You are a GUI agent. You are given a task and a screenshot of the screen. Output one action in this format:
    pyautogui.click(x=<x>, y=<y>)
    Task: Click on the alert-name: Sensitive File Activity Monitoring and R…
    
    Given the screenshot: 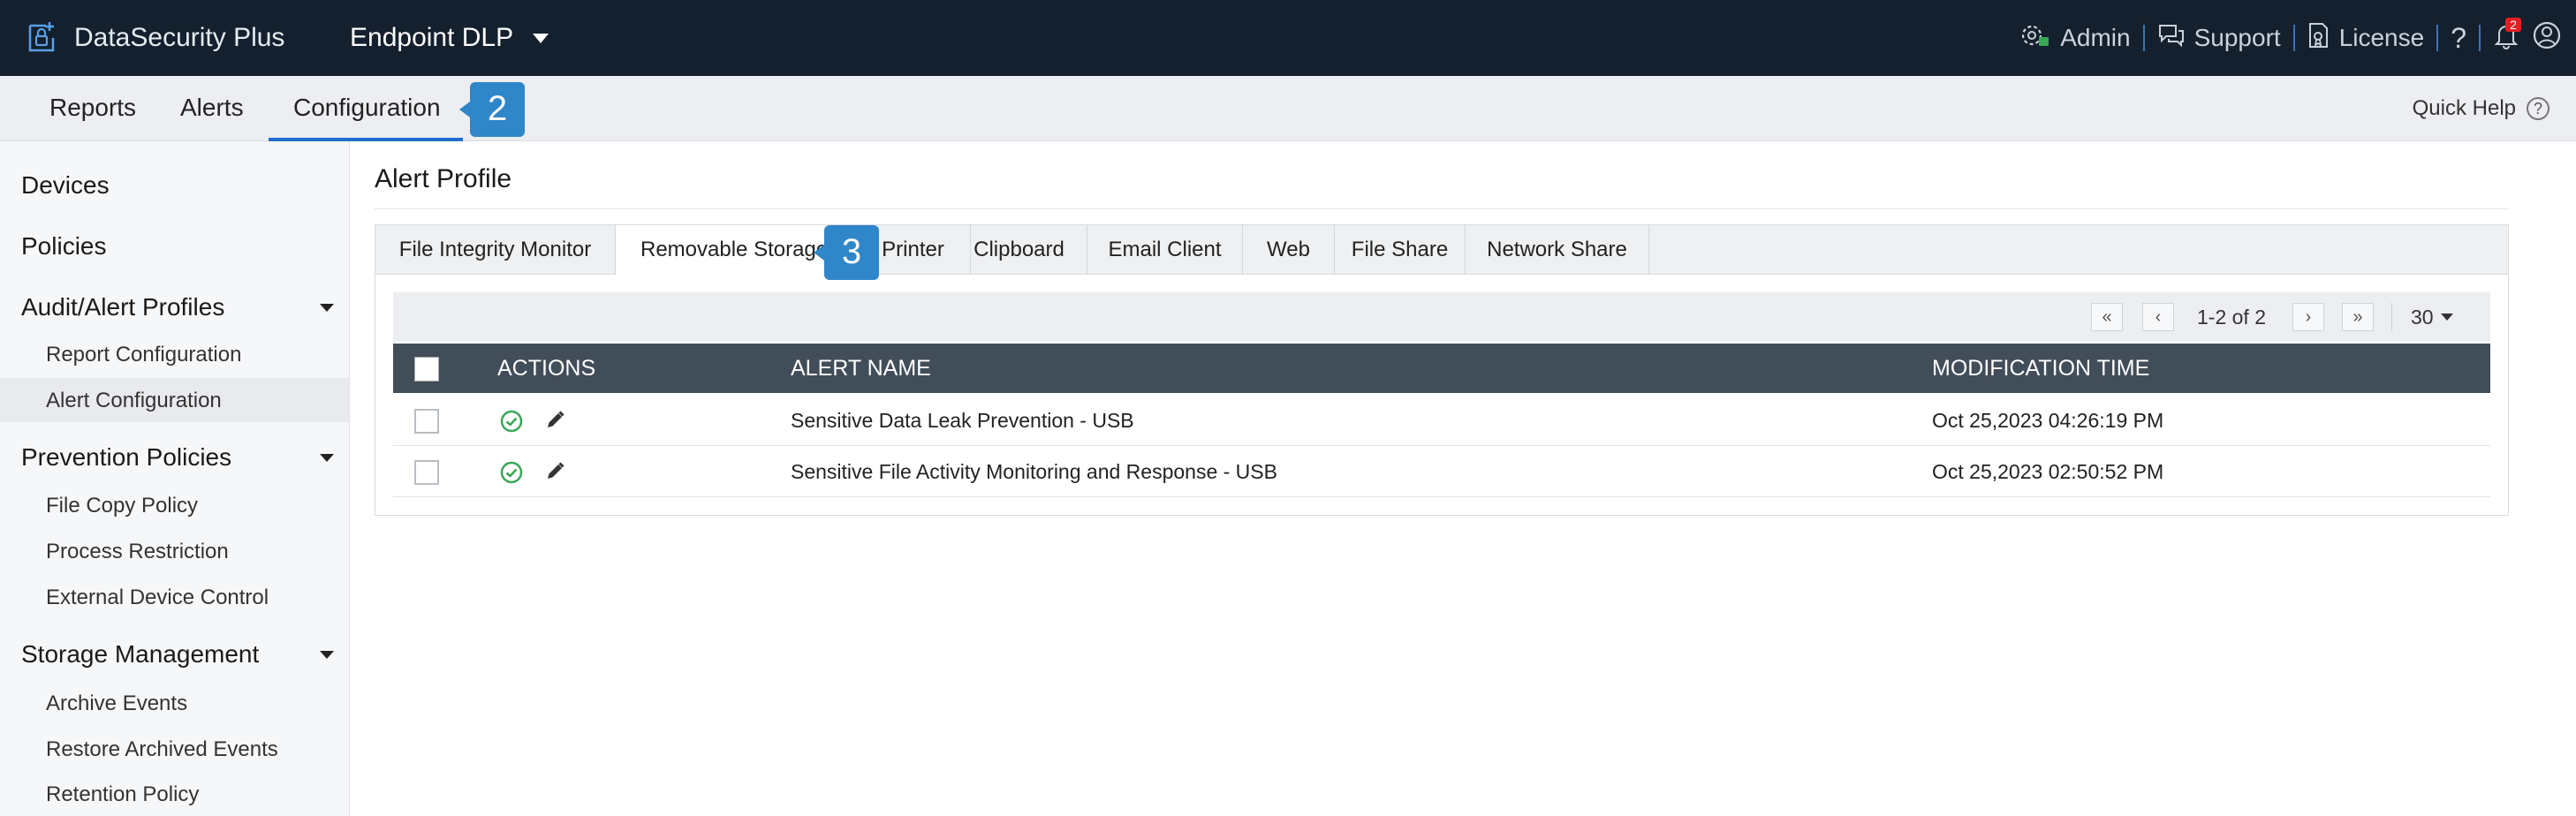 What is the action you would take?
    pyautogui.click(x=1034, y=471)
    